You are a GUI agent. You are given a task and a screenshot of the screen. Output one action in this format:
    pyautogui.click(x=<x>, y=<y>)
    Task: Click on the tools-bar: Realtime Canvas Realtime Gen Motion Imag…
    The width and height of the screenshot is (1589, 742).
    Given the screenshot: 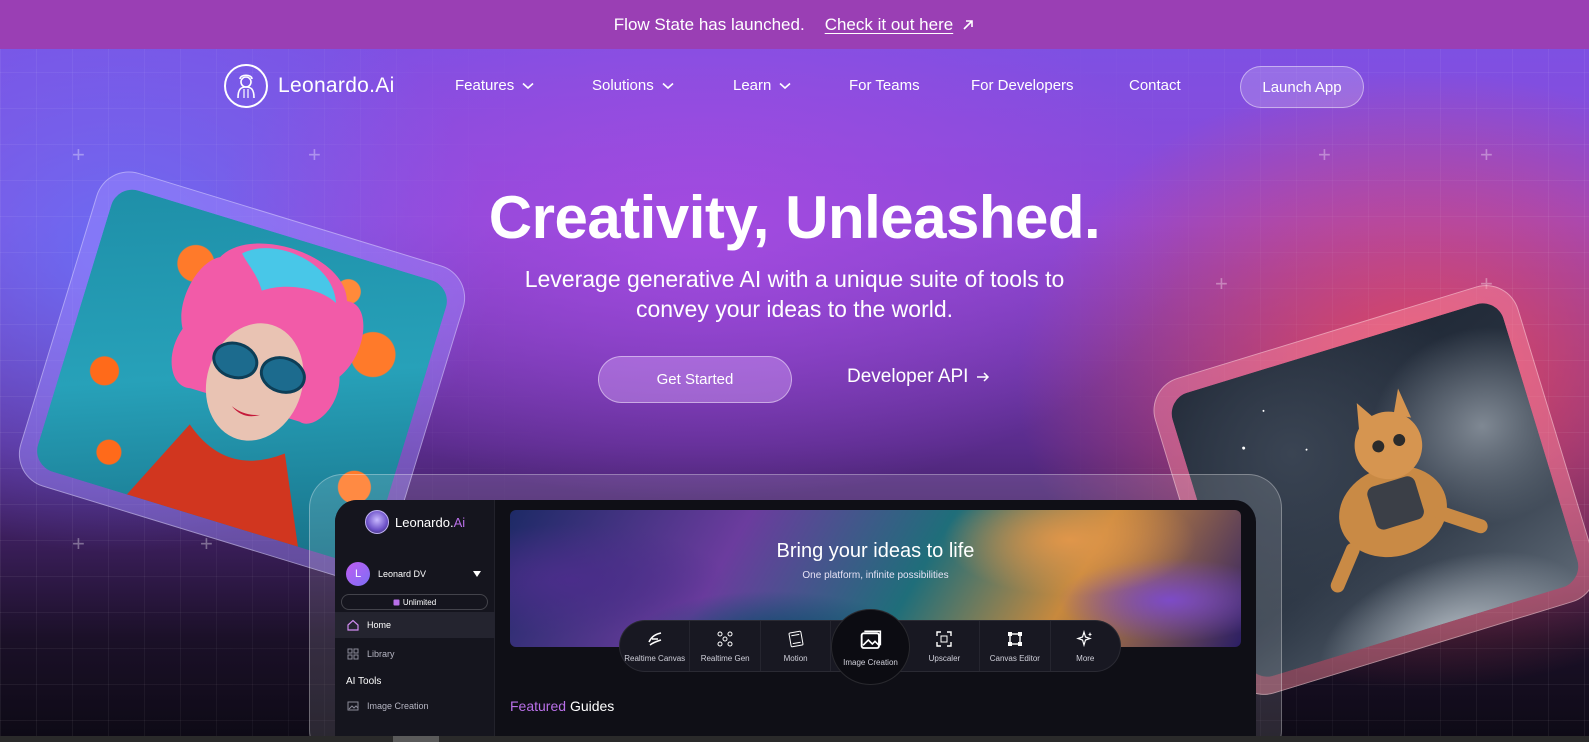 What is the action you would take?
    pyautogui.click(x=870, y=647)
    